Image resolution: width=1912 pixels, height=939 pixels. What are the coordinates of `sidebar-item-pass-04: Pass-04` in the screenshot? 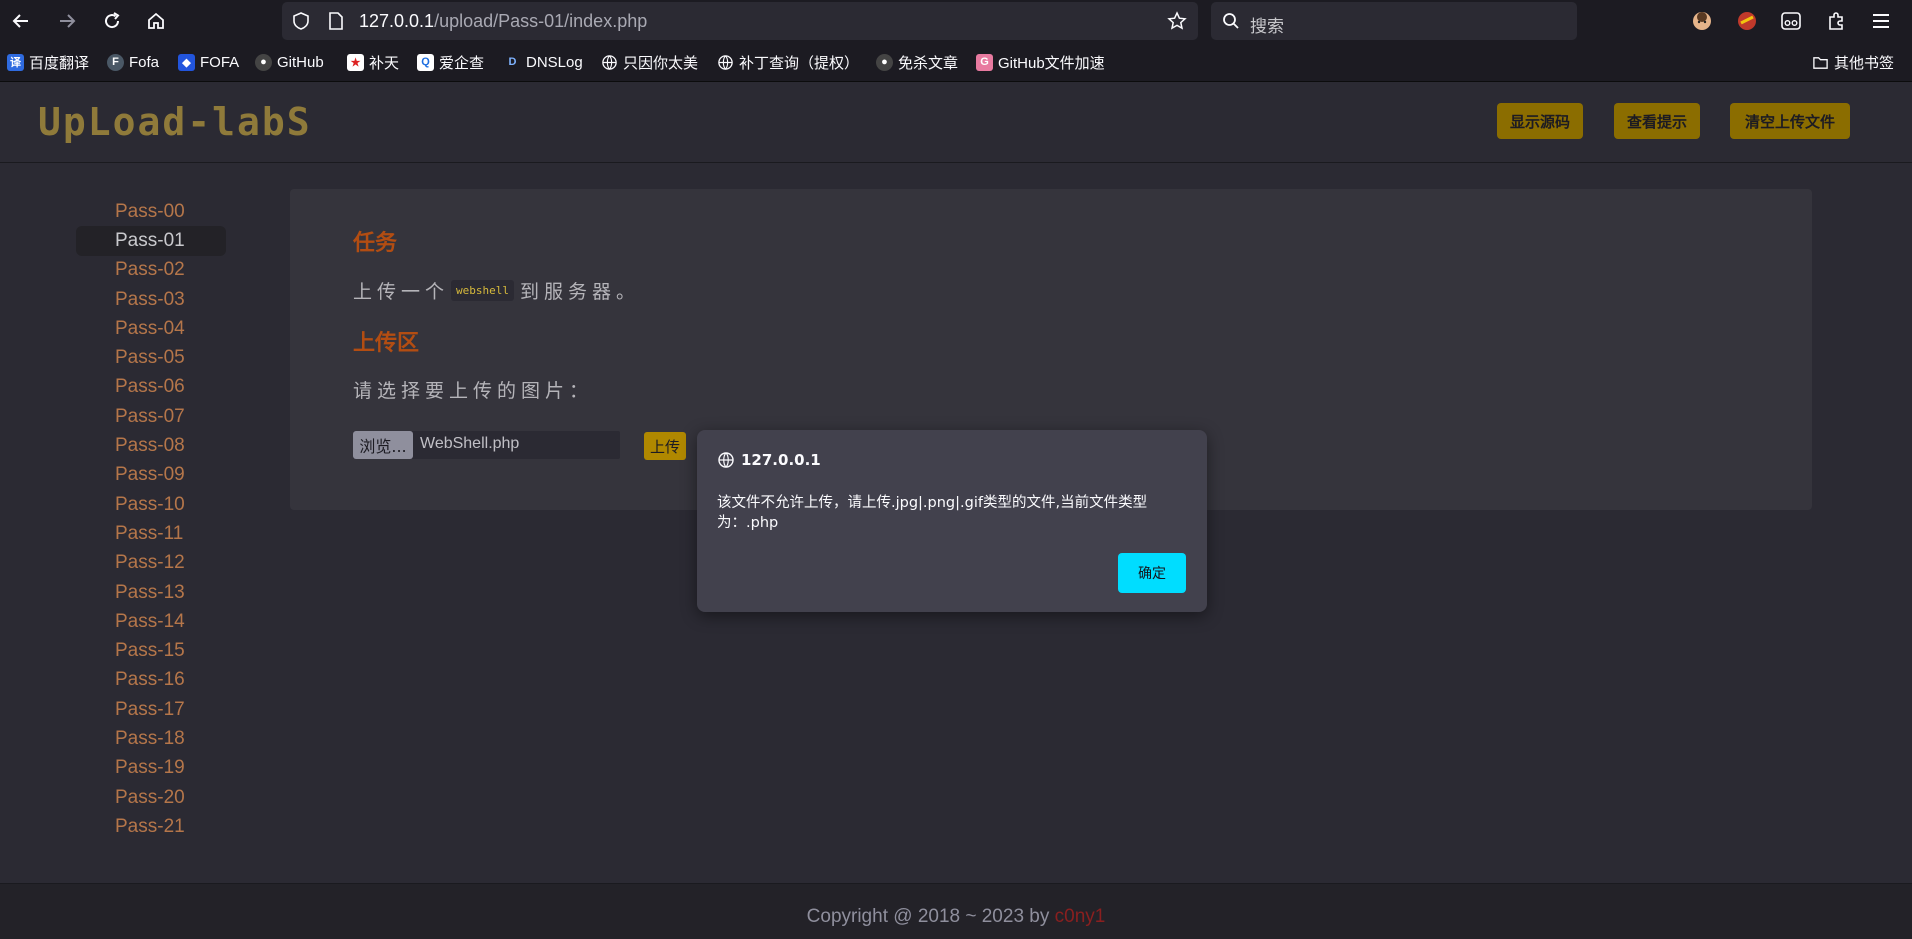 It's located at (151, 328).